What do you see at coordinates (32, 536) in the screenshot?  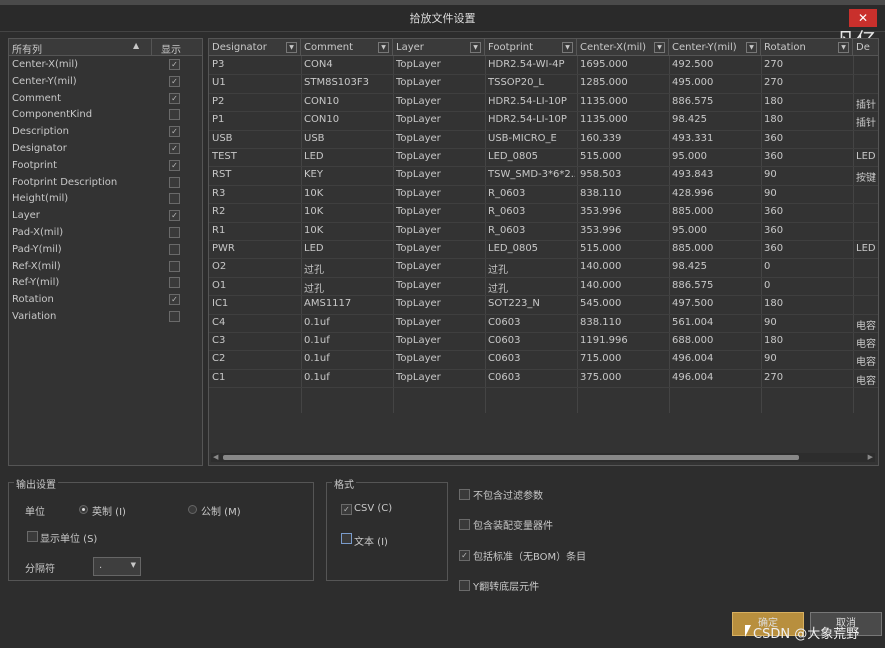 I see `show-units-checkbox` at bounding box center [32, 536].